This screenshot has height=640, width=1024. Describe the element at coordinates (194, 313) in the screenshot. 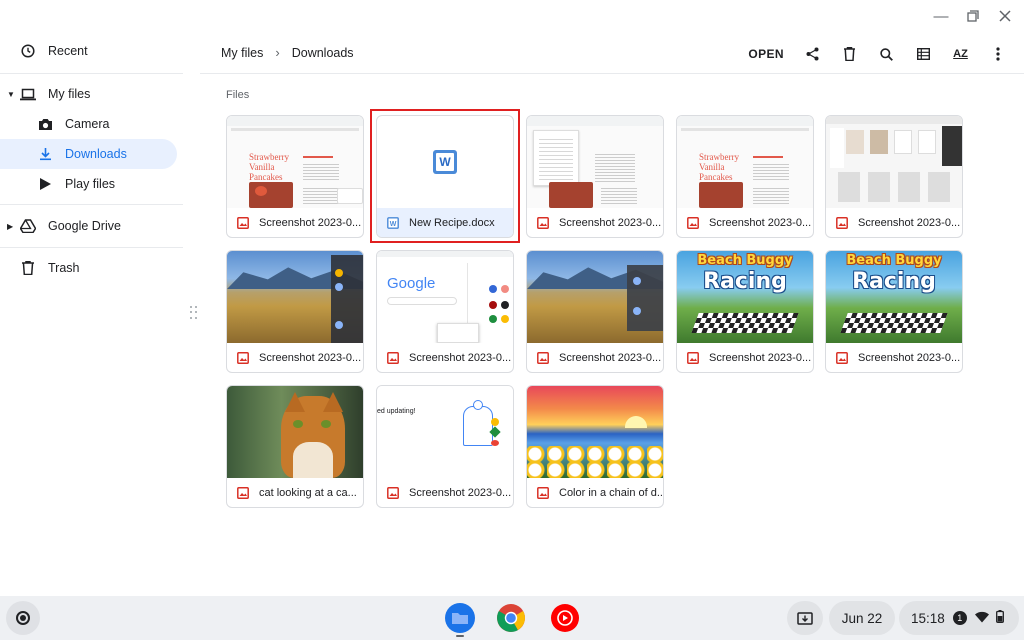

I see `sidebar-resize-handle` at that location.